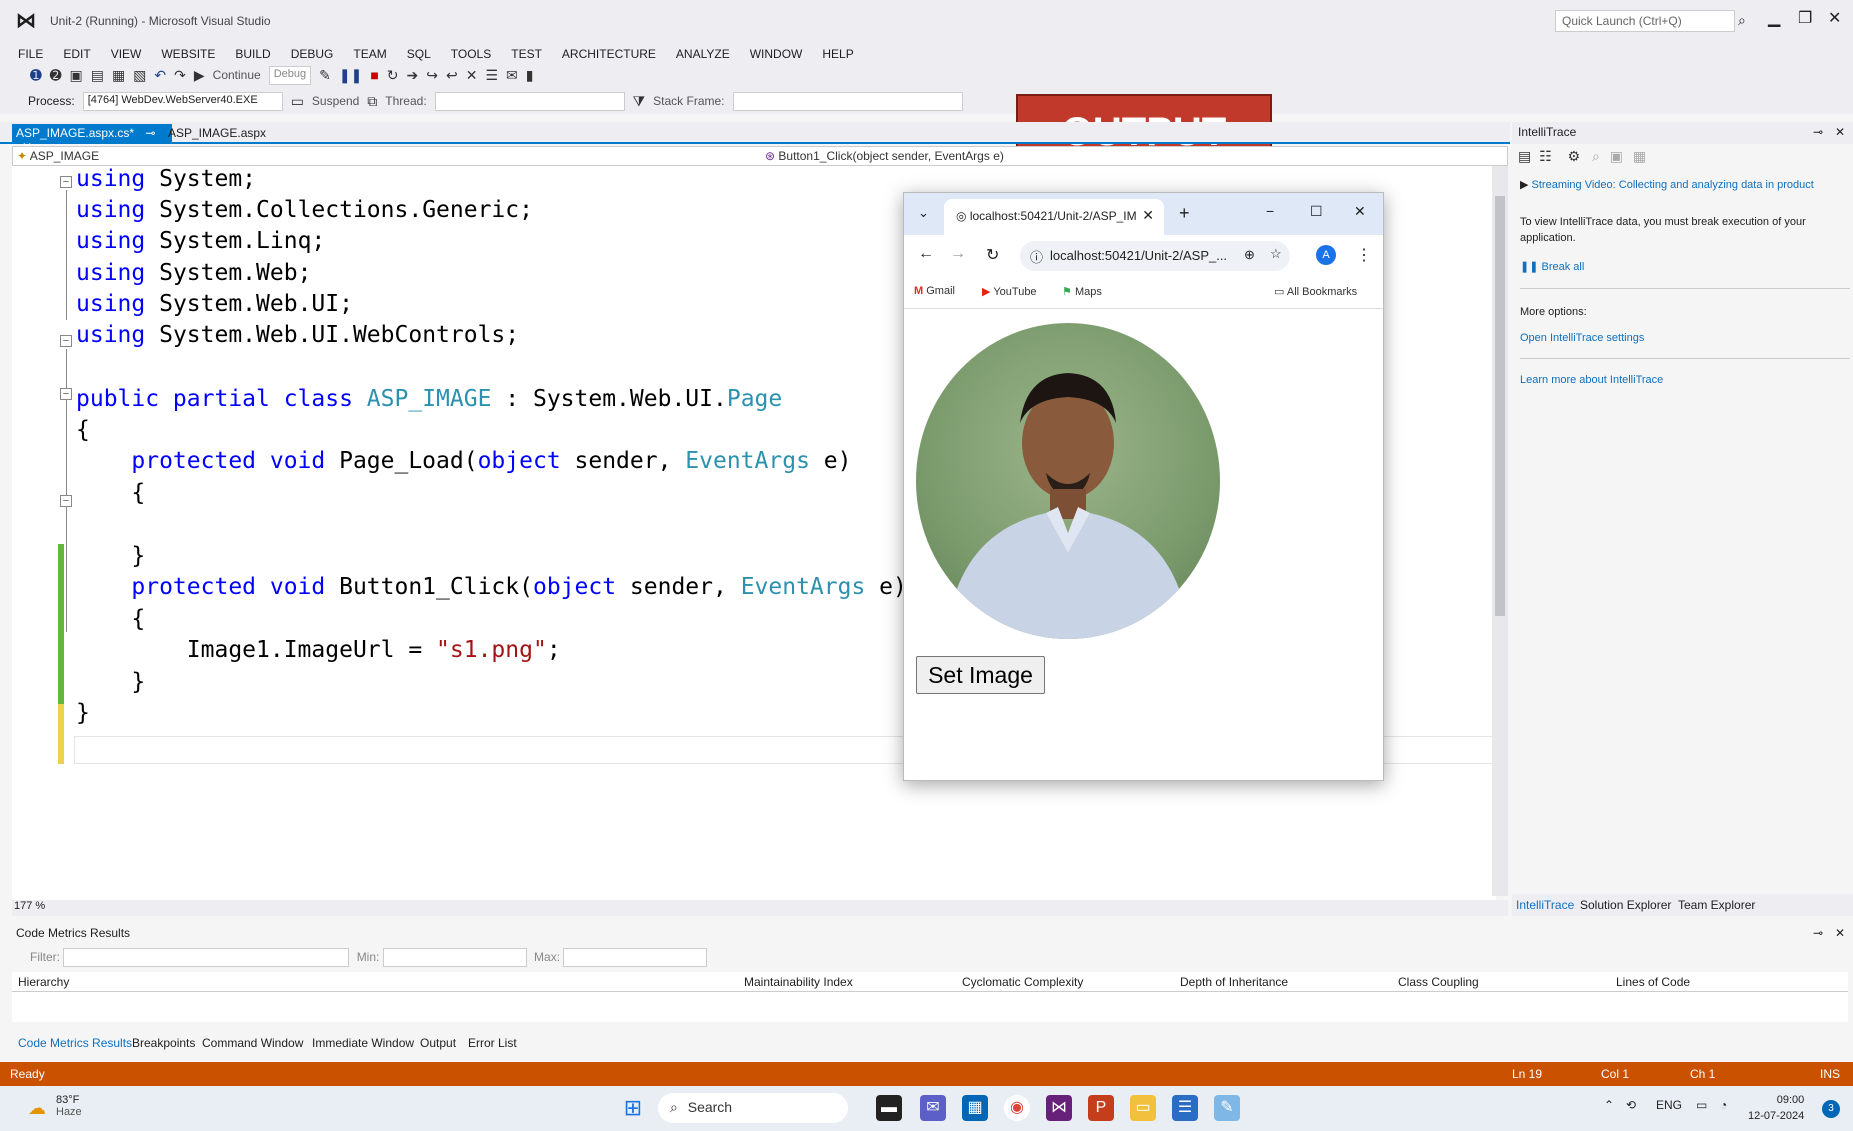 Image resolution: width=1853 pixels, height=1131 pixels. Describe the element at coordinates (980, 675) in the screenshot. I see `set-image-button: Set Image` at that location.